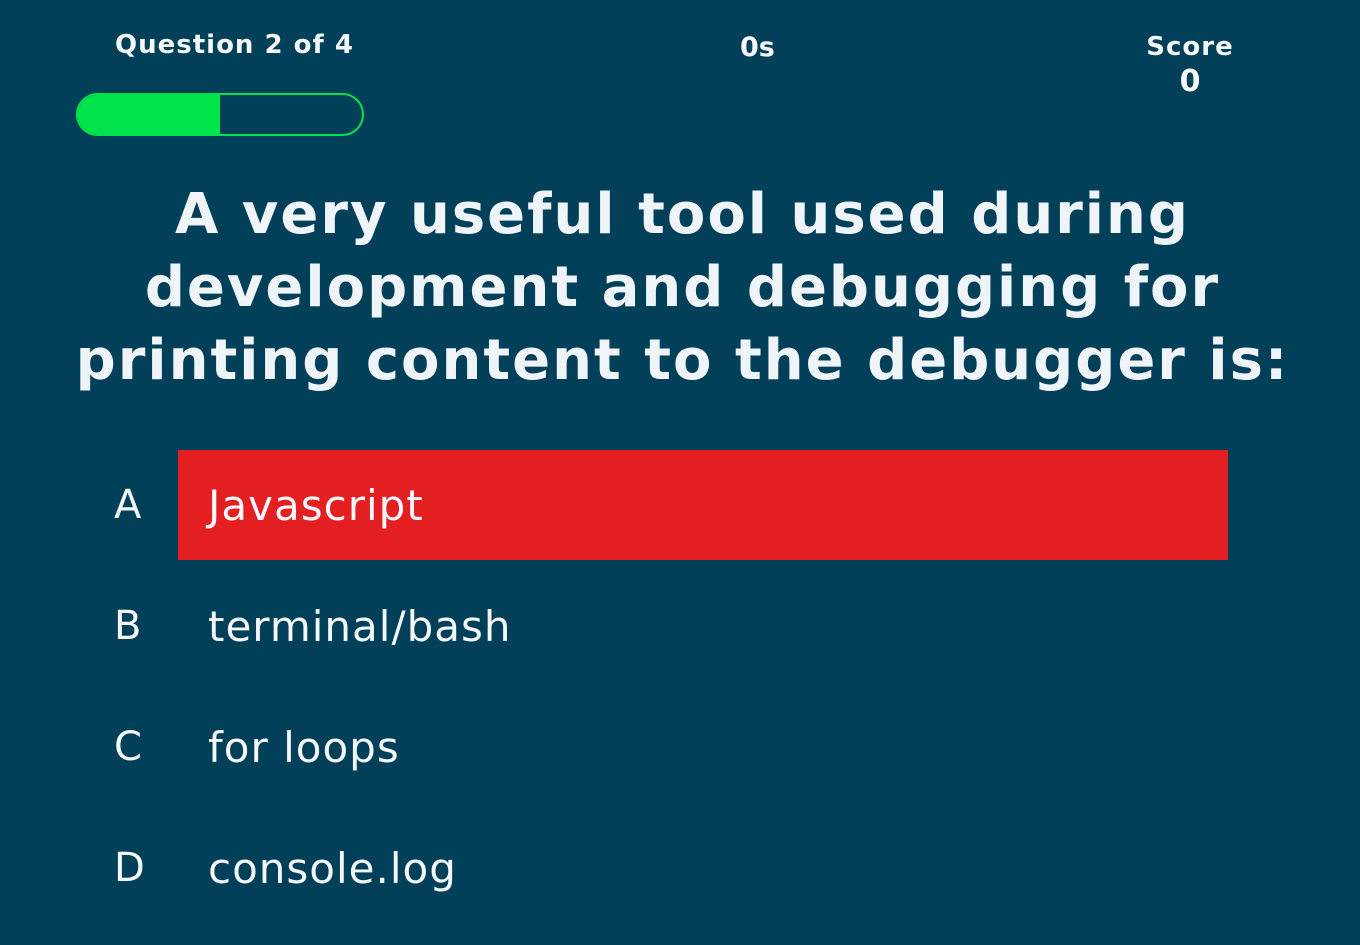  What do you see at coordinates (360, 626) in the screenshot?
I see `choice-b-text: terminal/bash` at bounding box center [360, 626].